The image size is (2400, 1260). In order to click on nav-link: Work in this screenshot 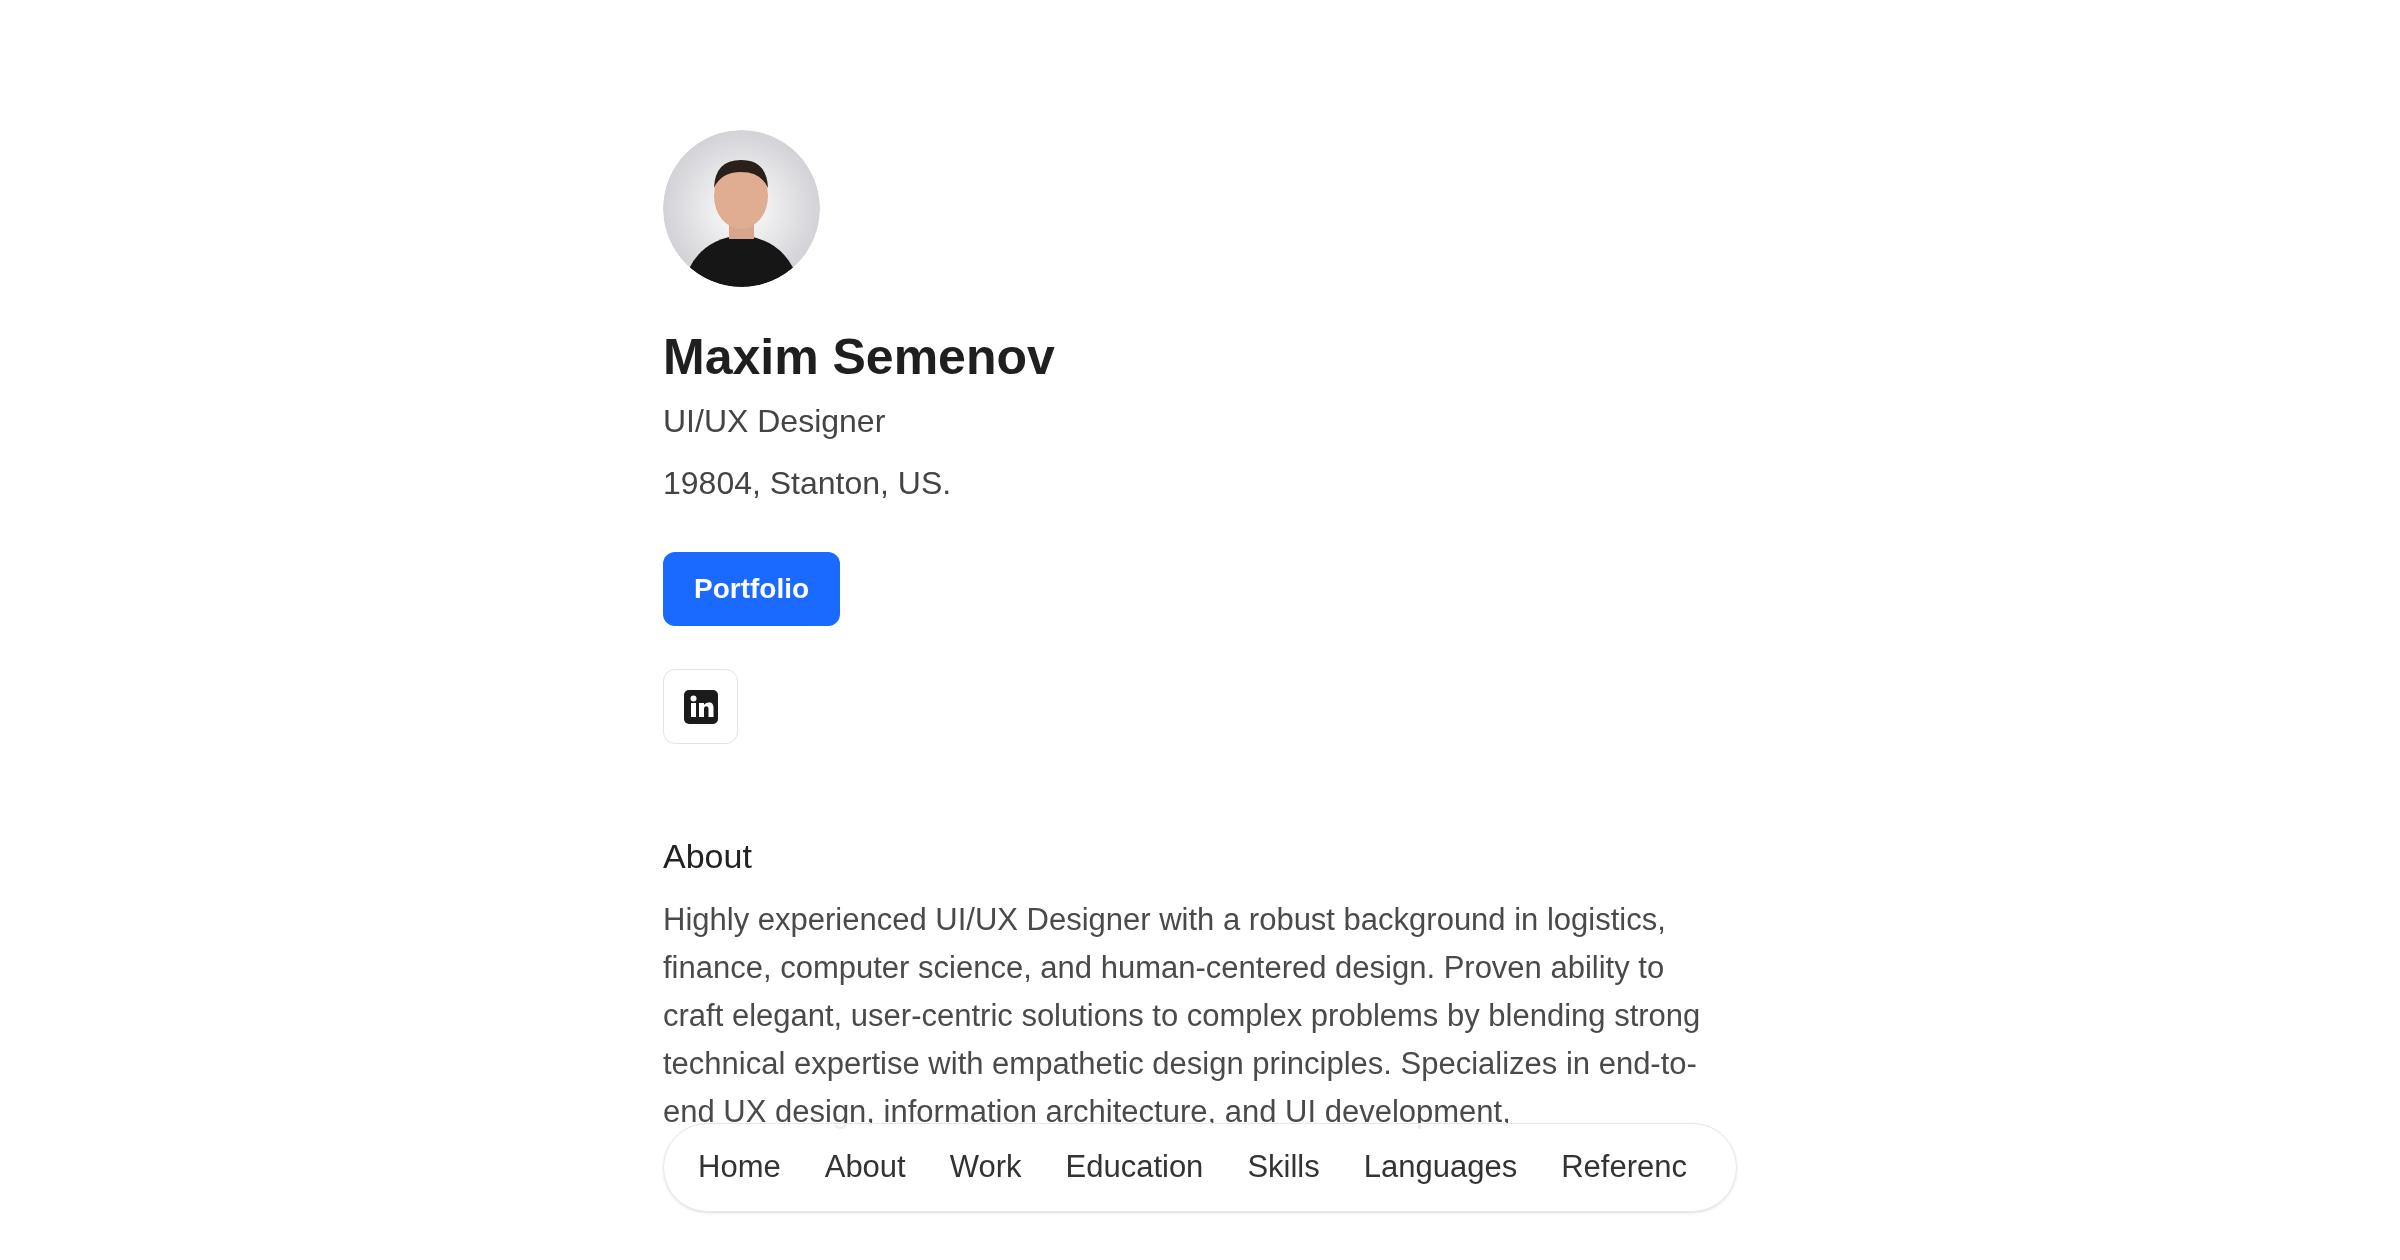, I will do `click(985, 1167)`.